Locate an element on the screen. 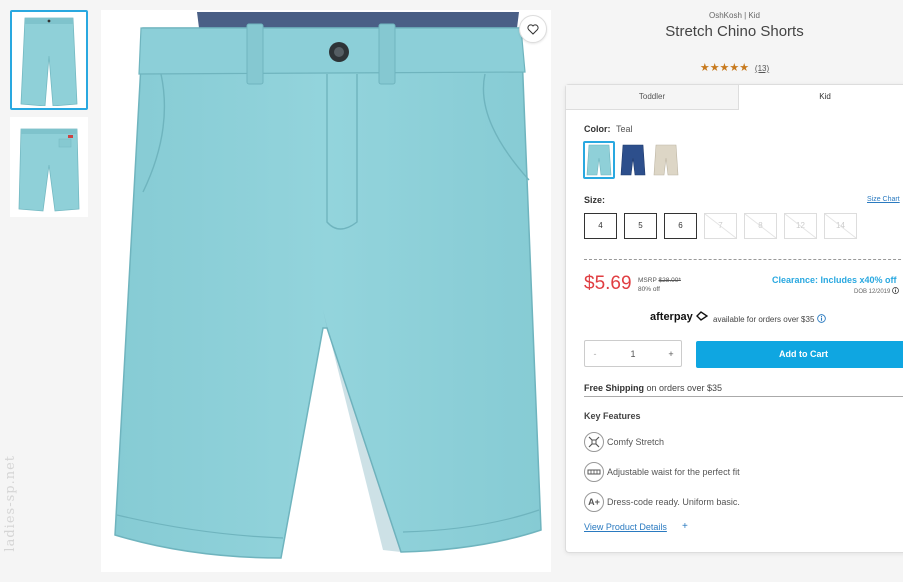  view-product-details-link: View Product Details is located at coordinates (625, 527).